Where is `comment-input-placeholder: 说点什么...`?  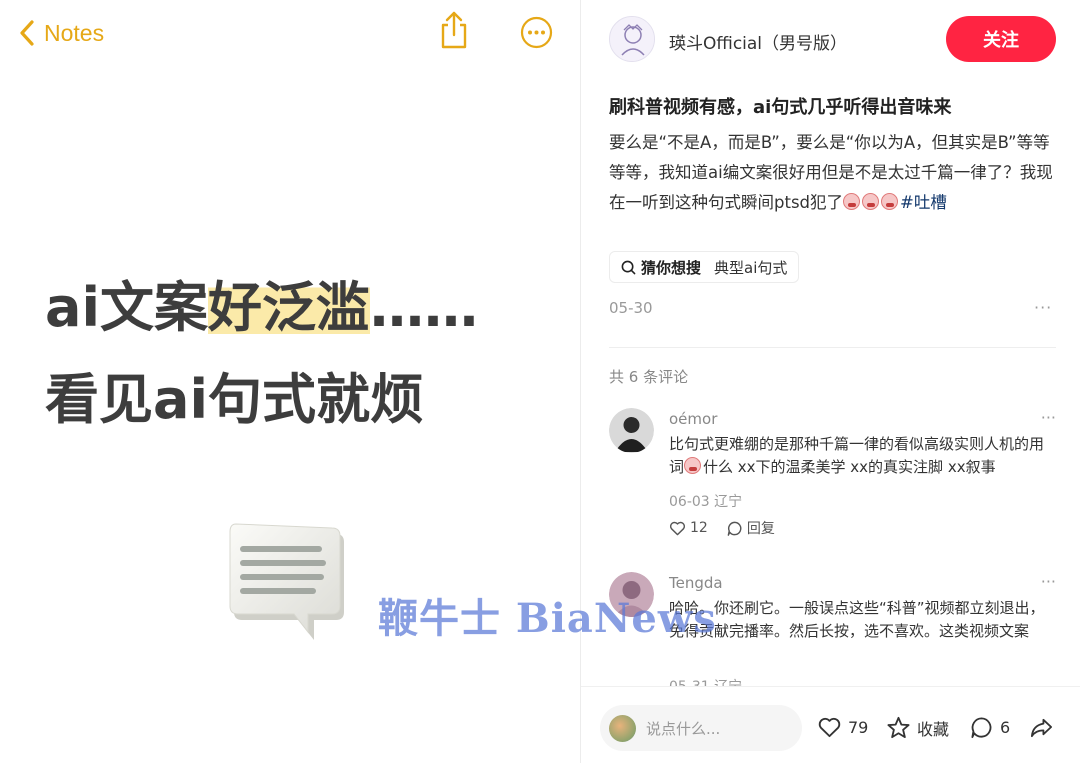 comment-input-placeholder: 说点什么... is located at coordinates (683, 728).